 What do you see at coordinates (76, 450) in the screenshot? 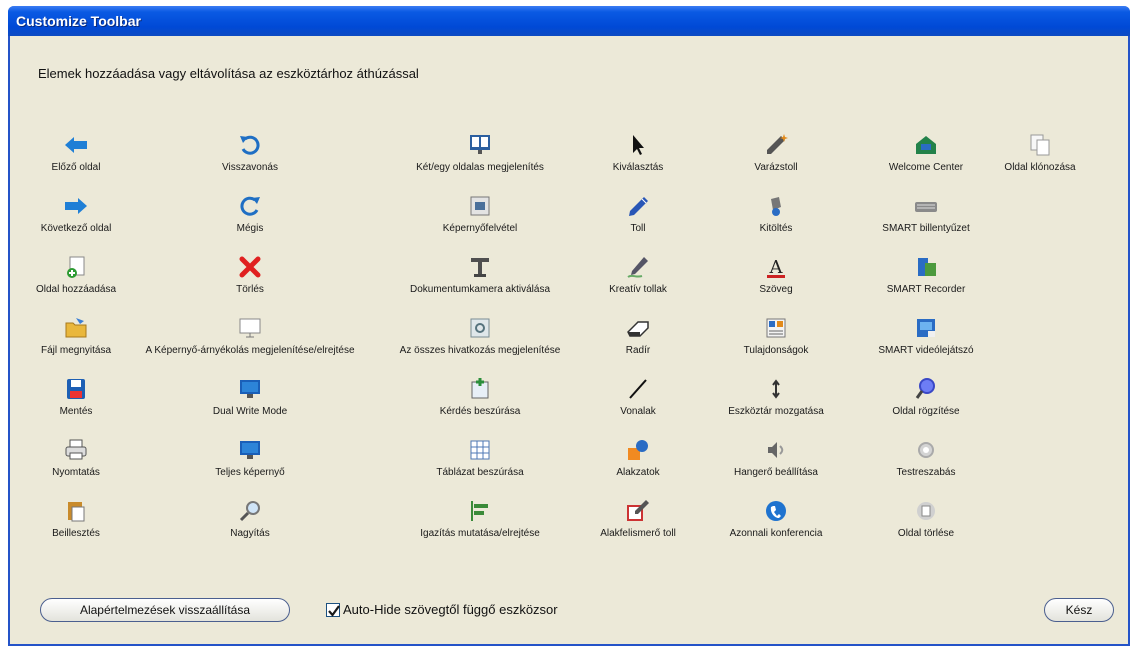
I see `printer-icon` at bounding box center [76, 450].